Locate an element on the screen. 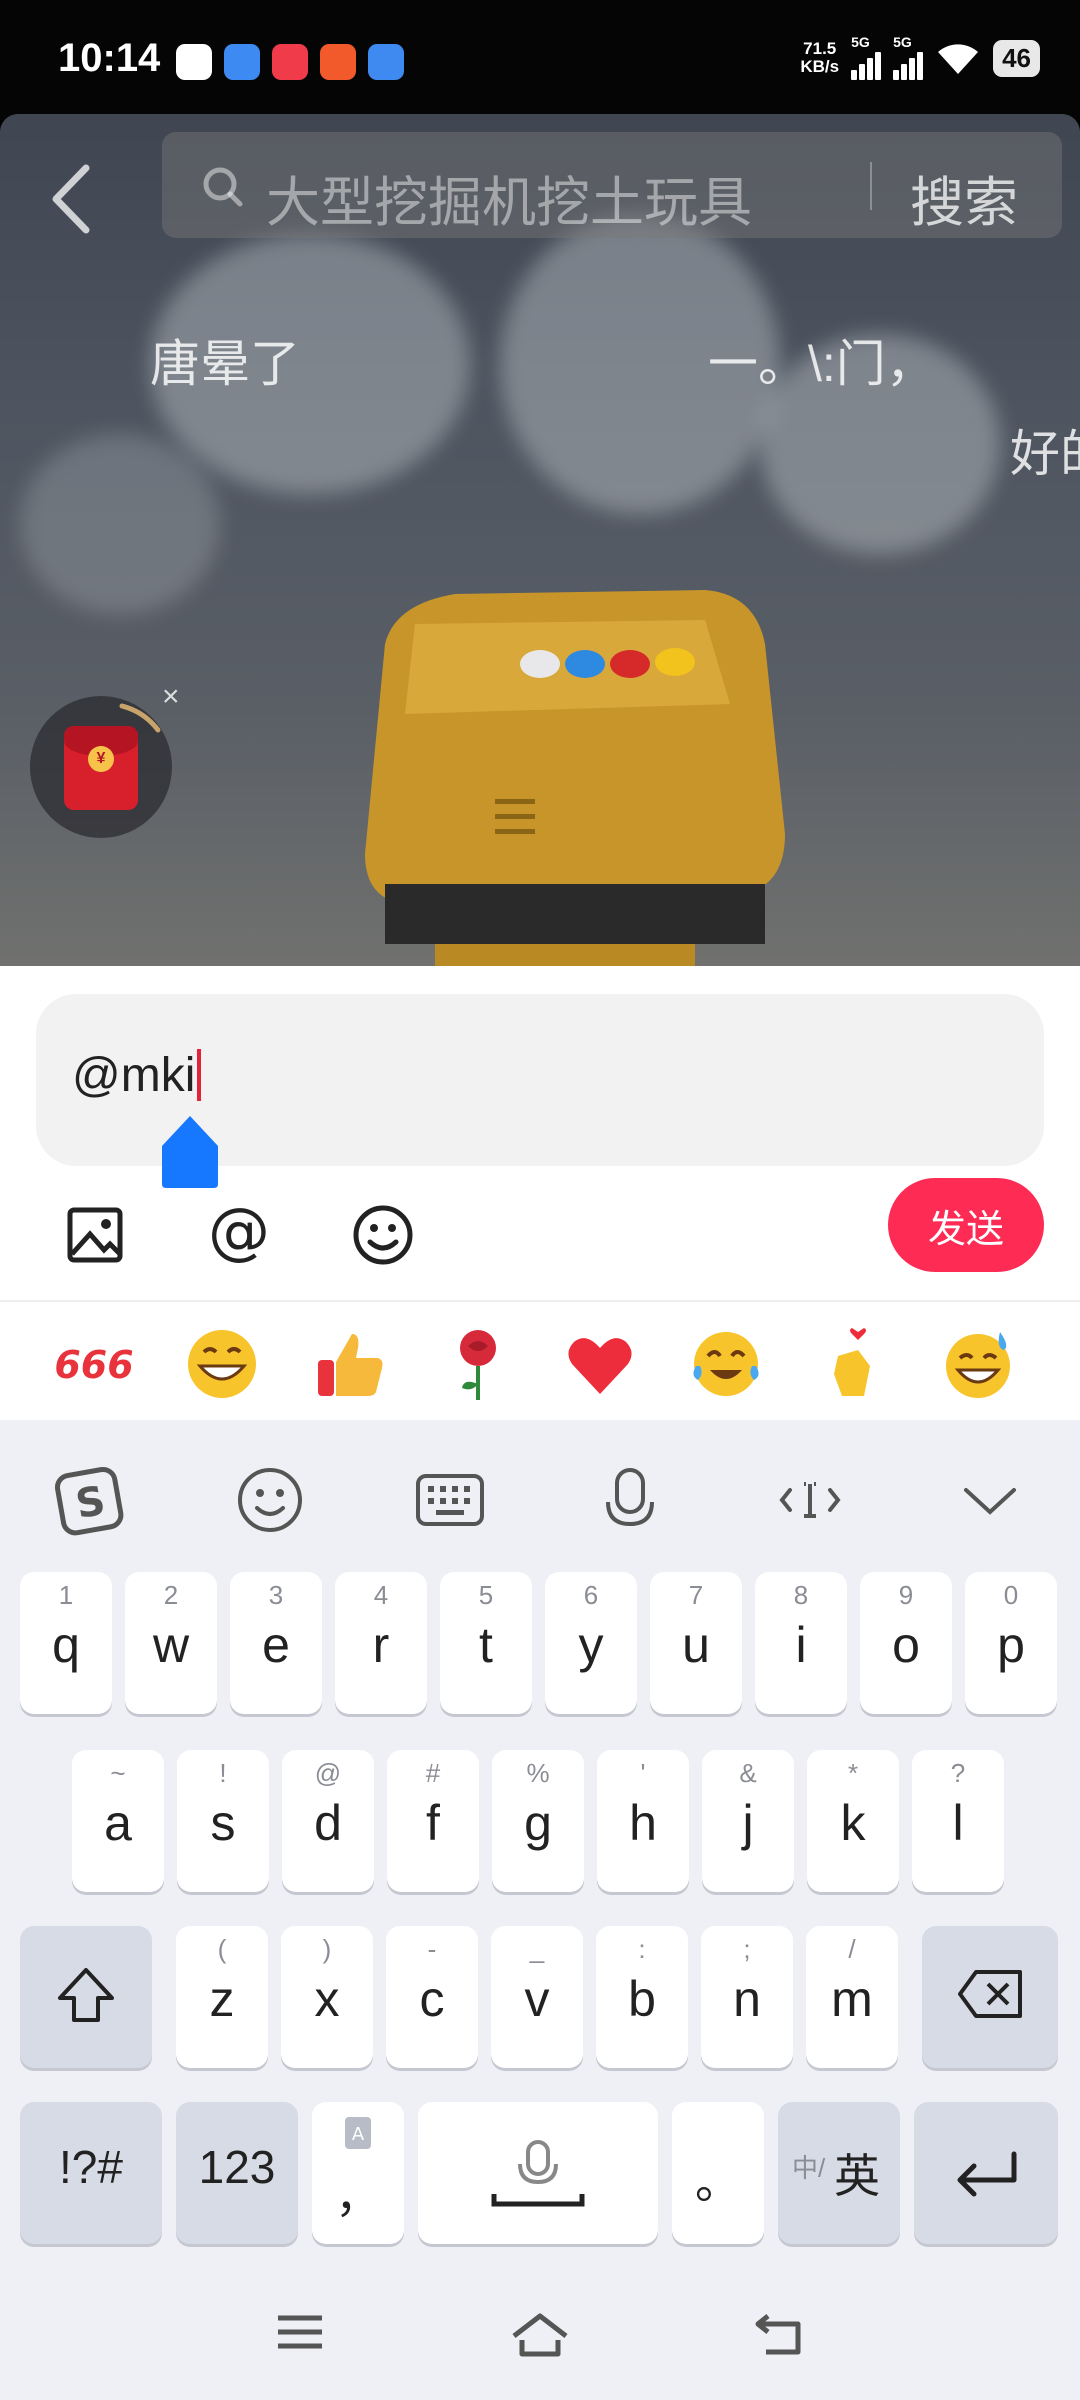  red-packet-widget: ¥ is located at coordinates (101, 767).